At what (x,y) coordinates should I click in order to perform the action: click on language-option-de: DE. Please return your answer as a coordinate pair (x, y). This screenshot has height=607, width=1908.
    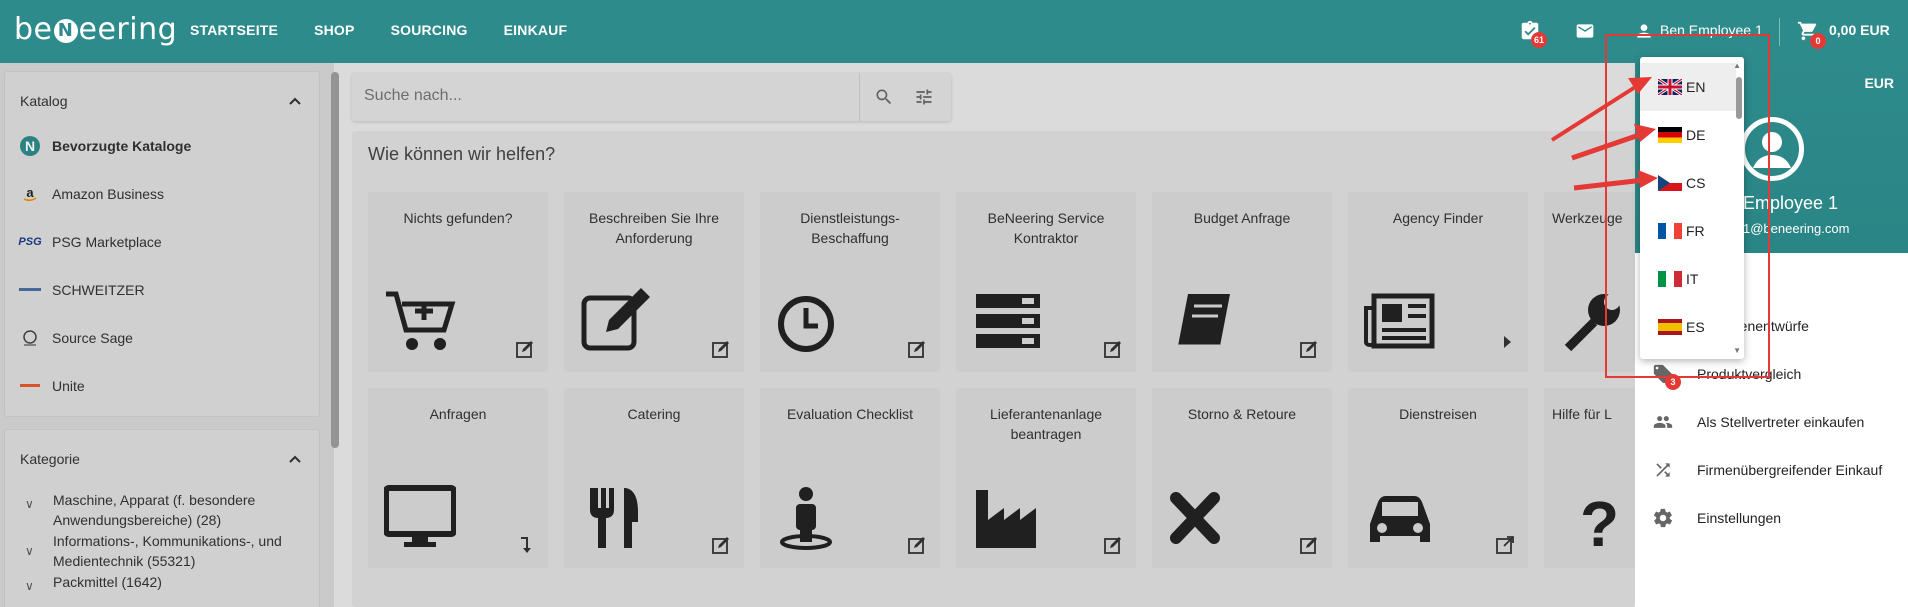
    Looking at the image, I should click on (1688, 135).